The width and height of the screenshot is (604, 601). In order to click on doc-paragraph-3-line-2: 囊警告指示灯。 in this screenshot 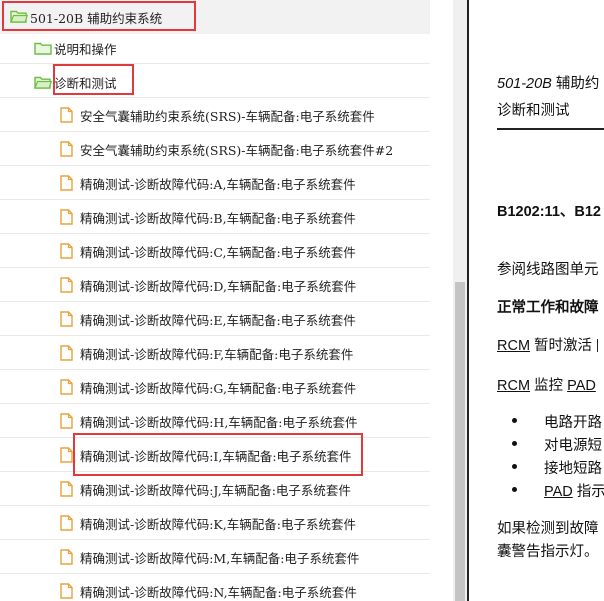, I will do `click(548, 552)`.